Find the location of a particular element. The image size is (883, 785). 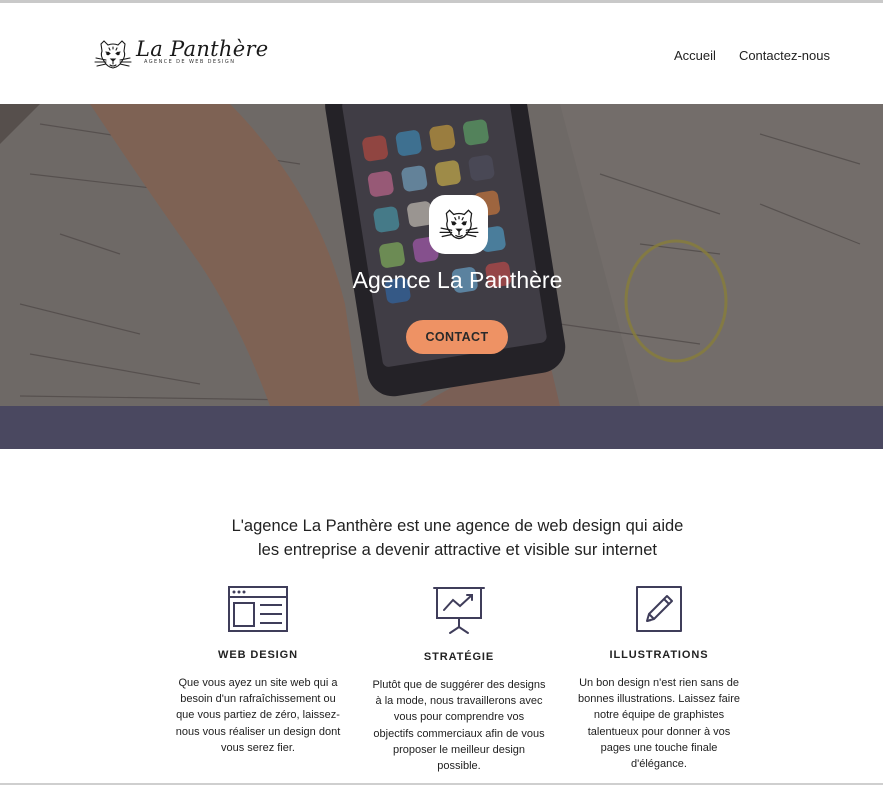

feature-text-line: proposer le meilleur design is located at coordinates (459, 749).